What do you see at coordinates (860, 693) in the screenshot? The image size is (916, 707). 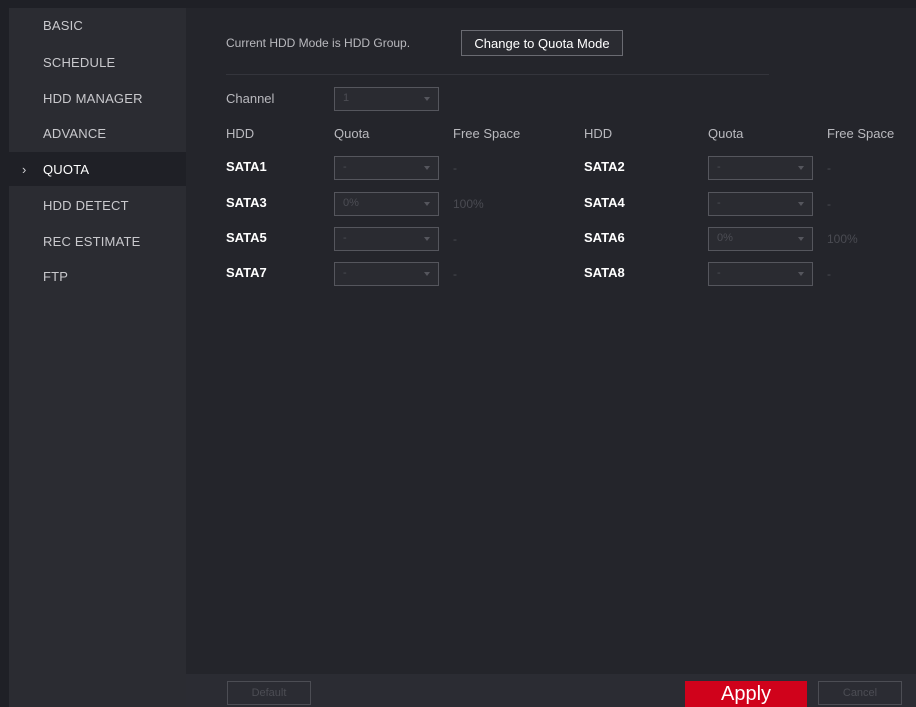 I see `cancel-button: Cancel` at bounding box center [860, 693].